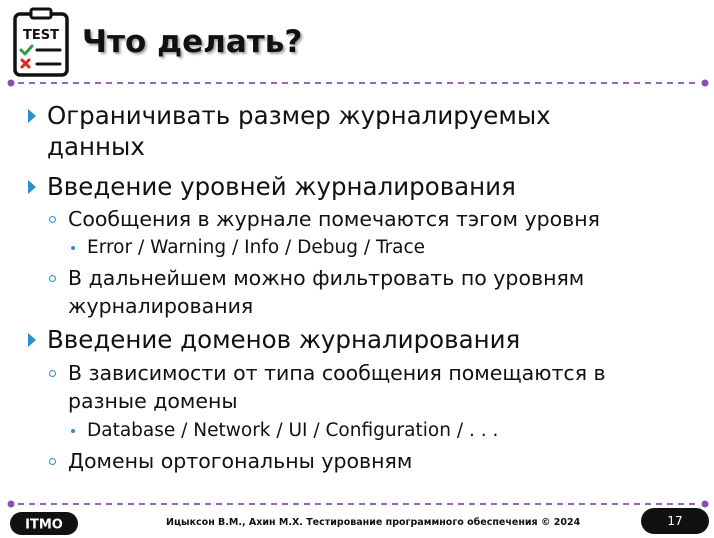 The height and width of the screenshot is (538, 714). What do you see at coordinates (153, 401) in the screenshot?
I see `bullet-level2-text: разные домены` at bounding box center [153, 401].